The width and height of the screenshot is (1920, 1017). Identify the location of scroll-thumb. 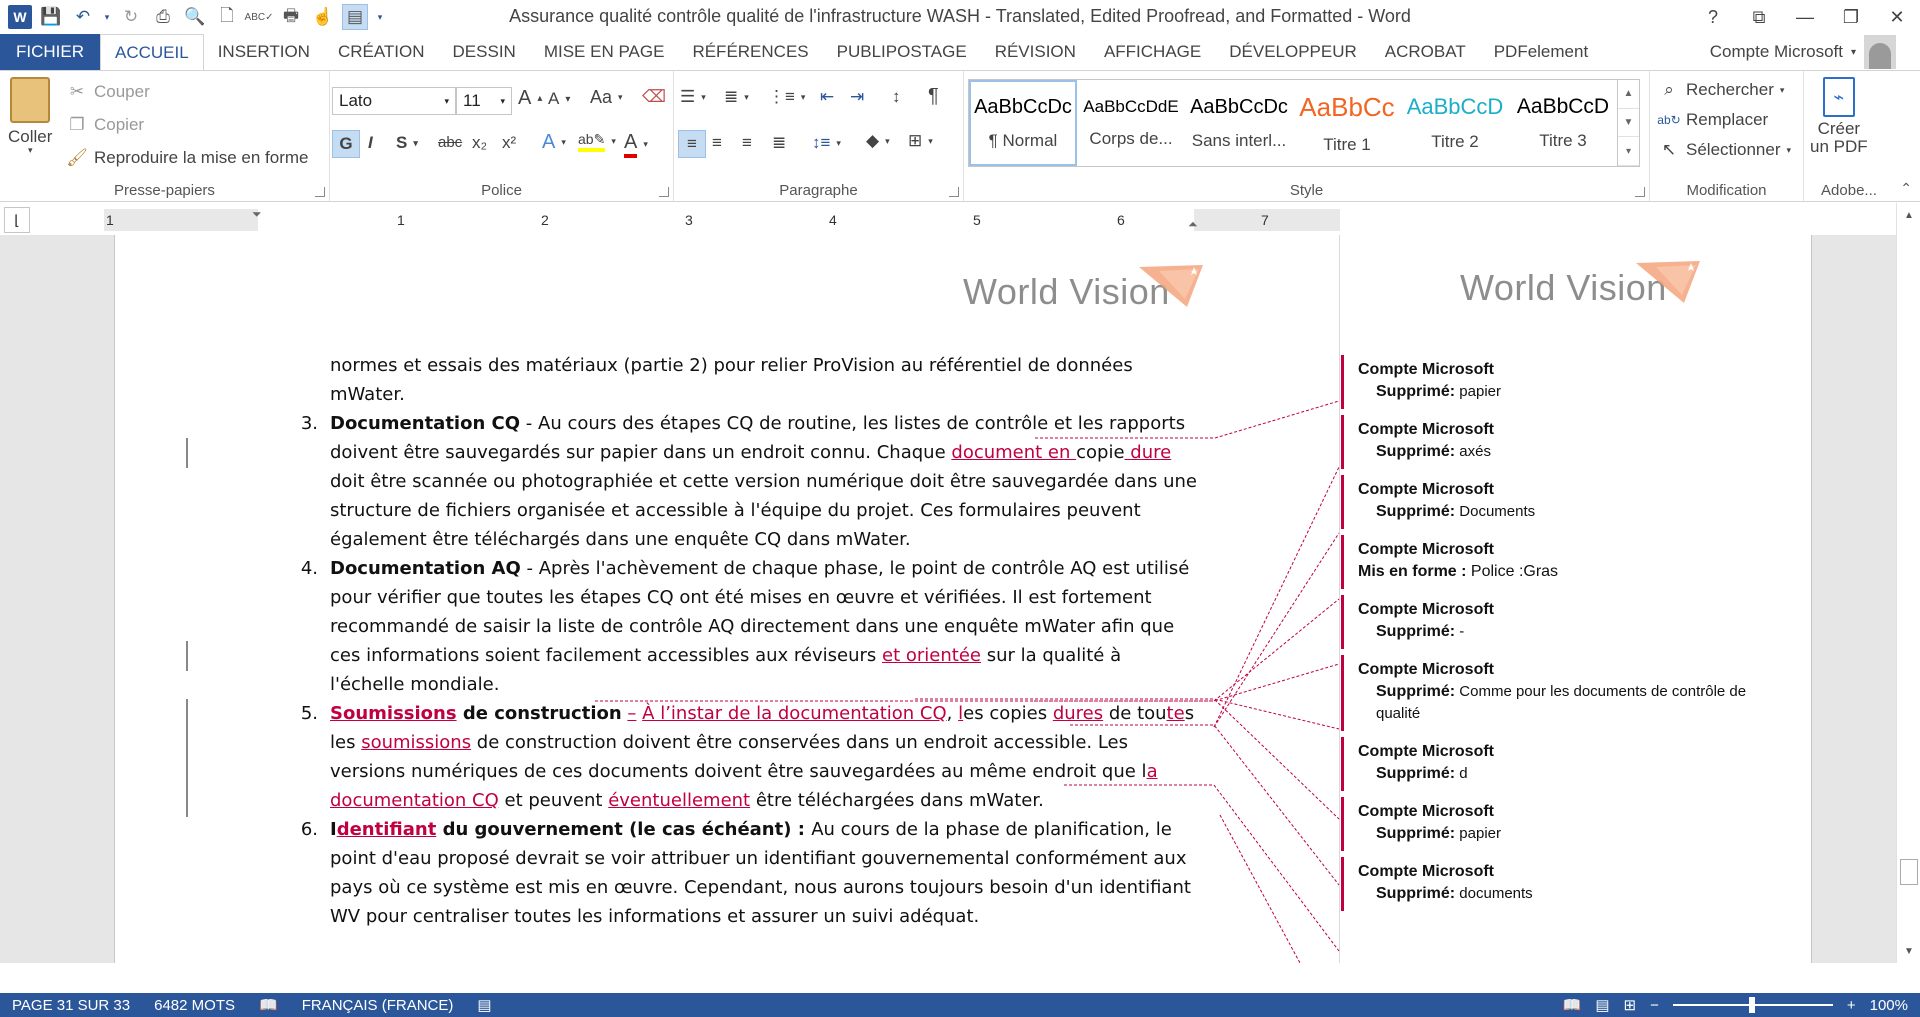
(1909, 872).